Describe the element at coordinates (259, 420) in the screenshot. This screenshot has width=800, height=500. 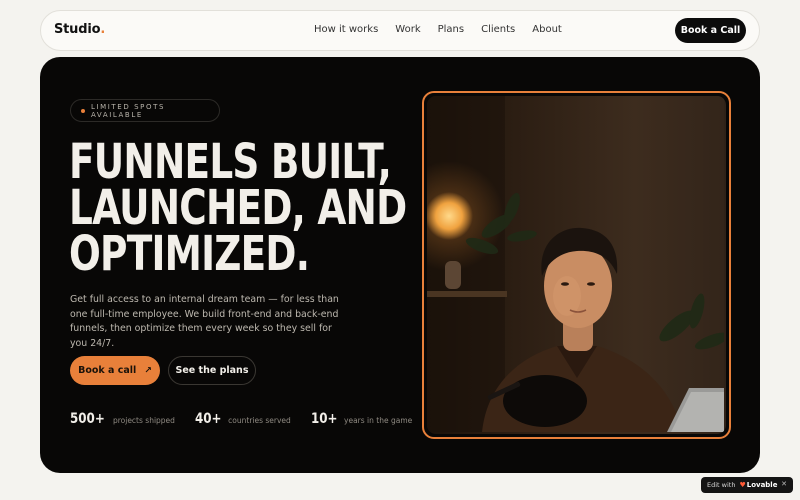
I see `stat-label: countries served` at that location.